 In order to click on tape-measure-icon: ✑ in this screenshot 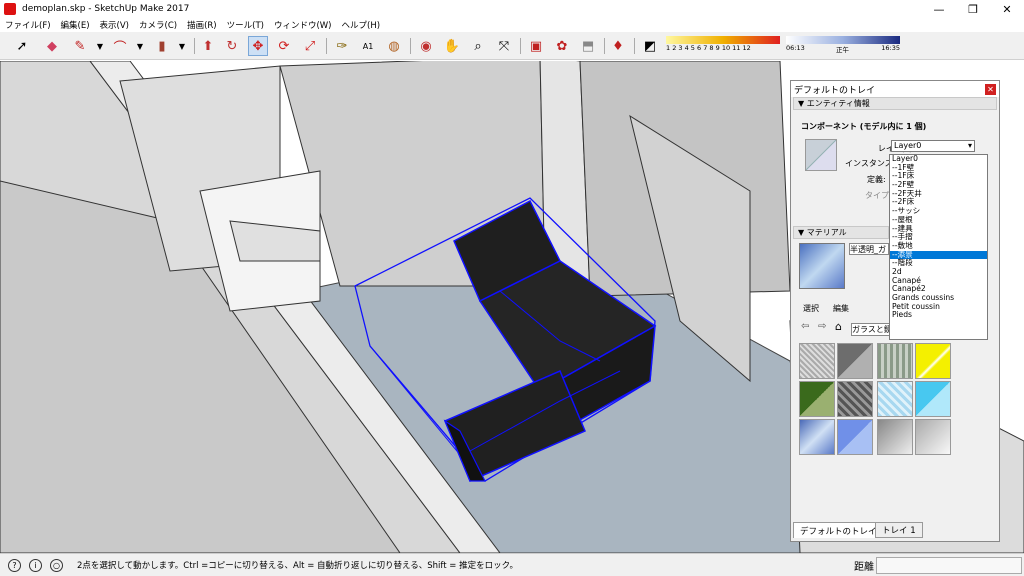, I will do `click(342, 46)`.